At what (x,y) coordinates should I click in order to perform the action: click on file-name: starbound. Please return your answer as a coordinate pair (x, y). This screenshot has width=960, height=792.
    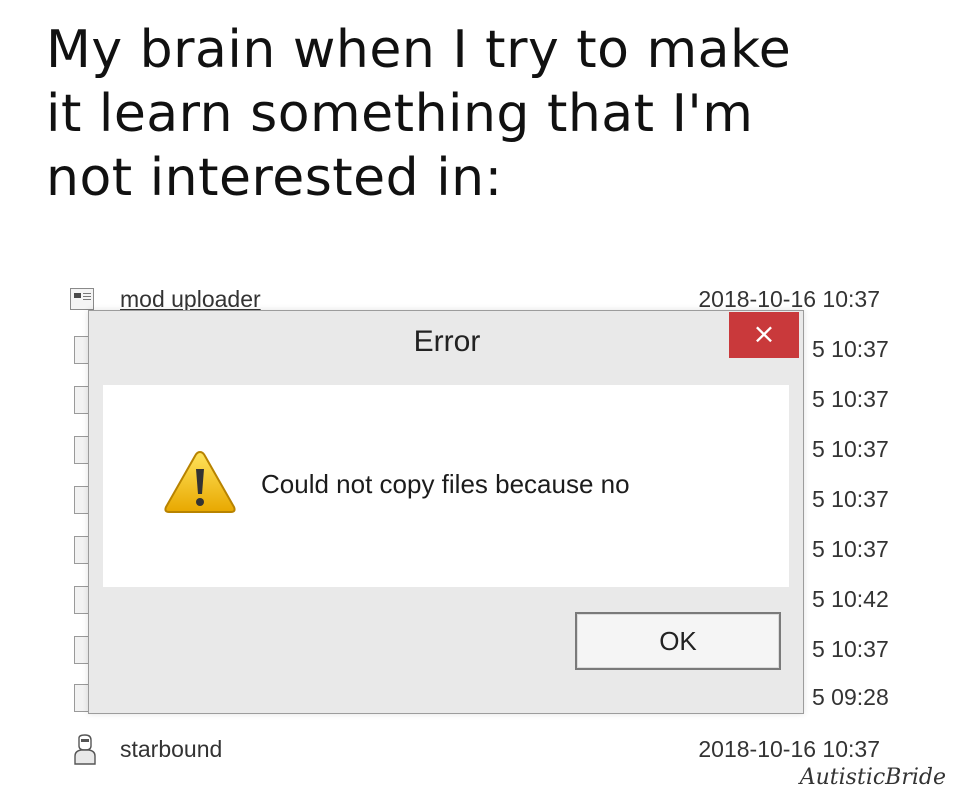
    Looking at the image, I should click on (171, 749).